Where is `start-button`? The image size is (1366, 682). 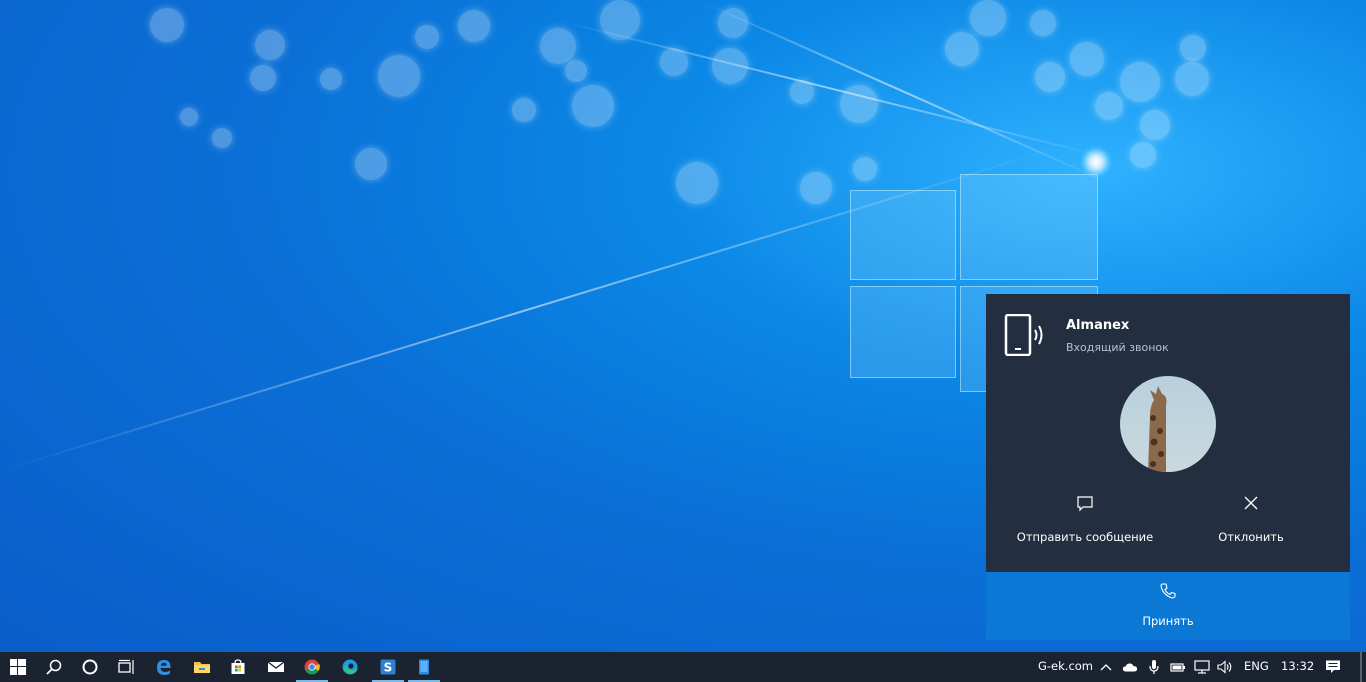
start-button is located at coordinates (18, 667).